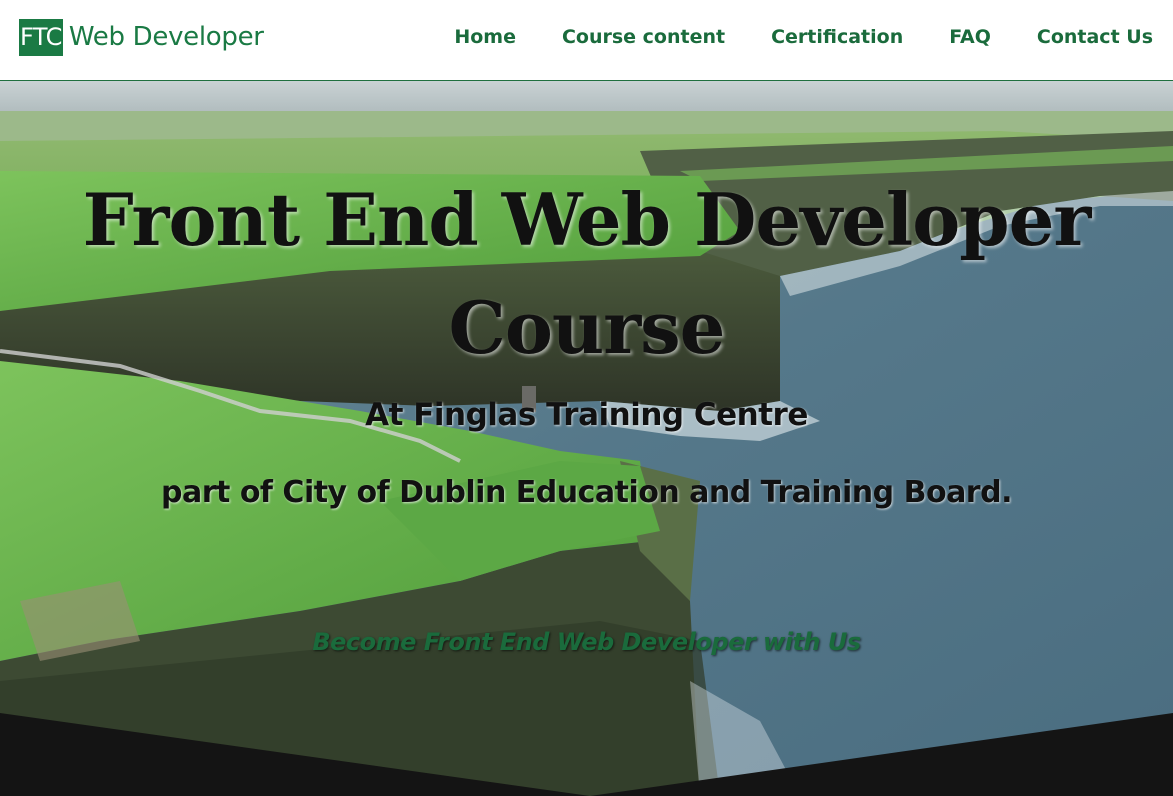 The image size is (1173, 796). I want to click on nav-link-contact-us: Contact Us, so click(1072, 37).